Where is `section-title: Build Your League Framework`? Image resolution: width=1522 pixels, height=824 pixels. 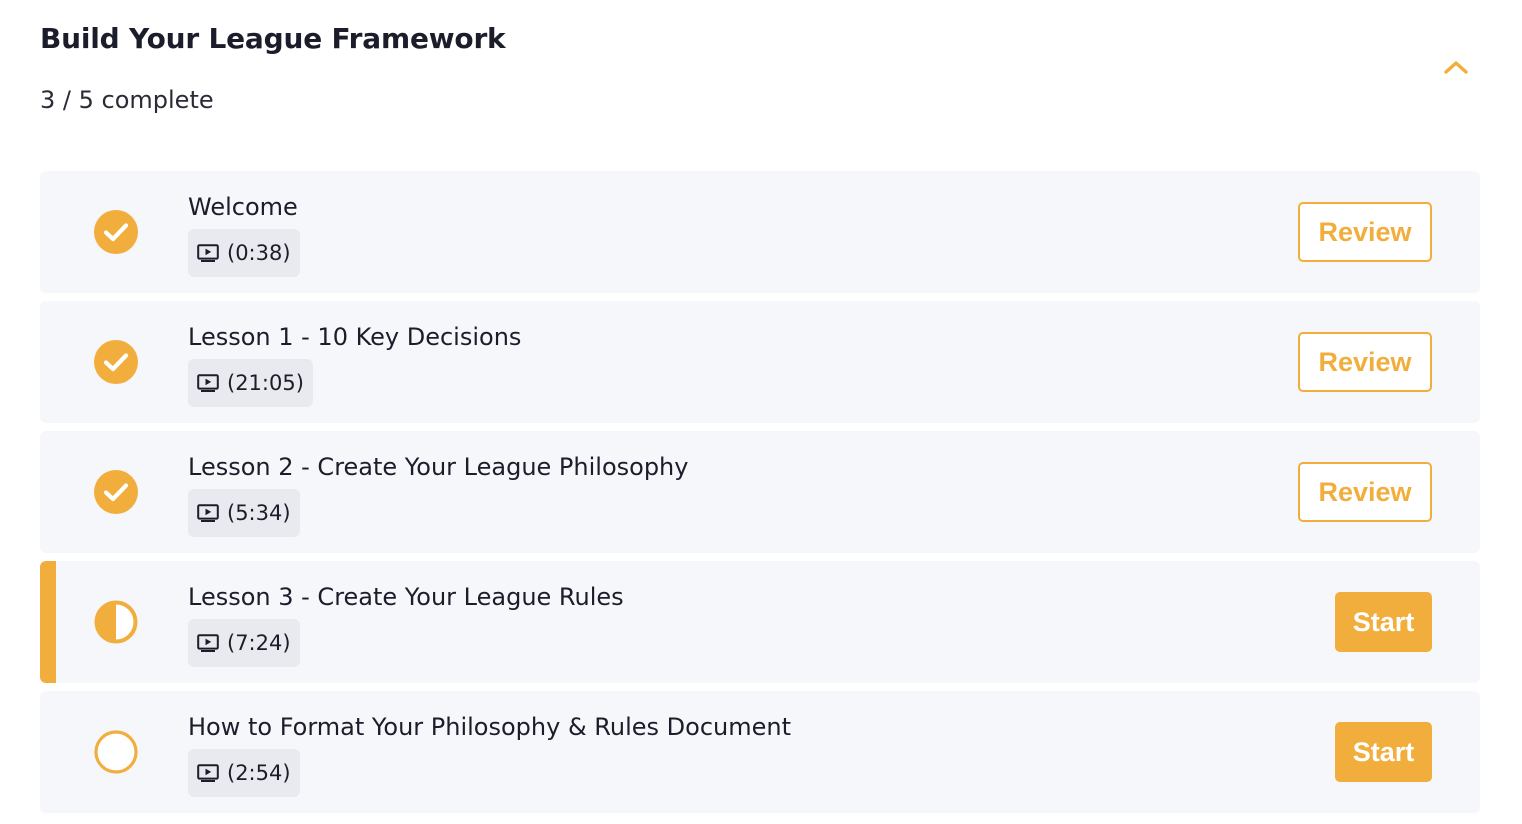
section-title: Build Your League Framework is located at coordinates (273, 38).